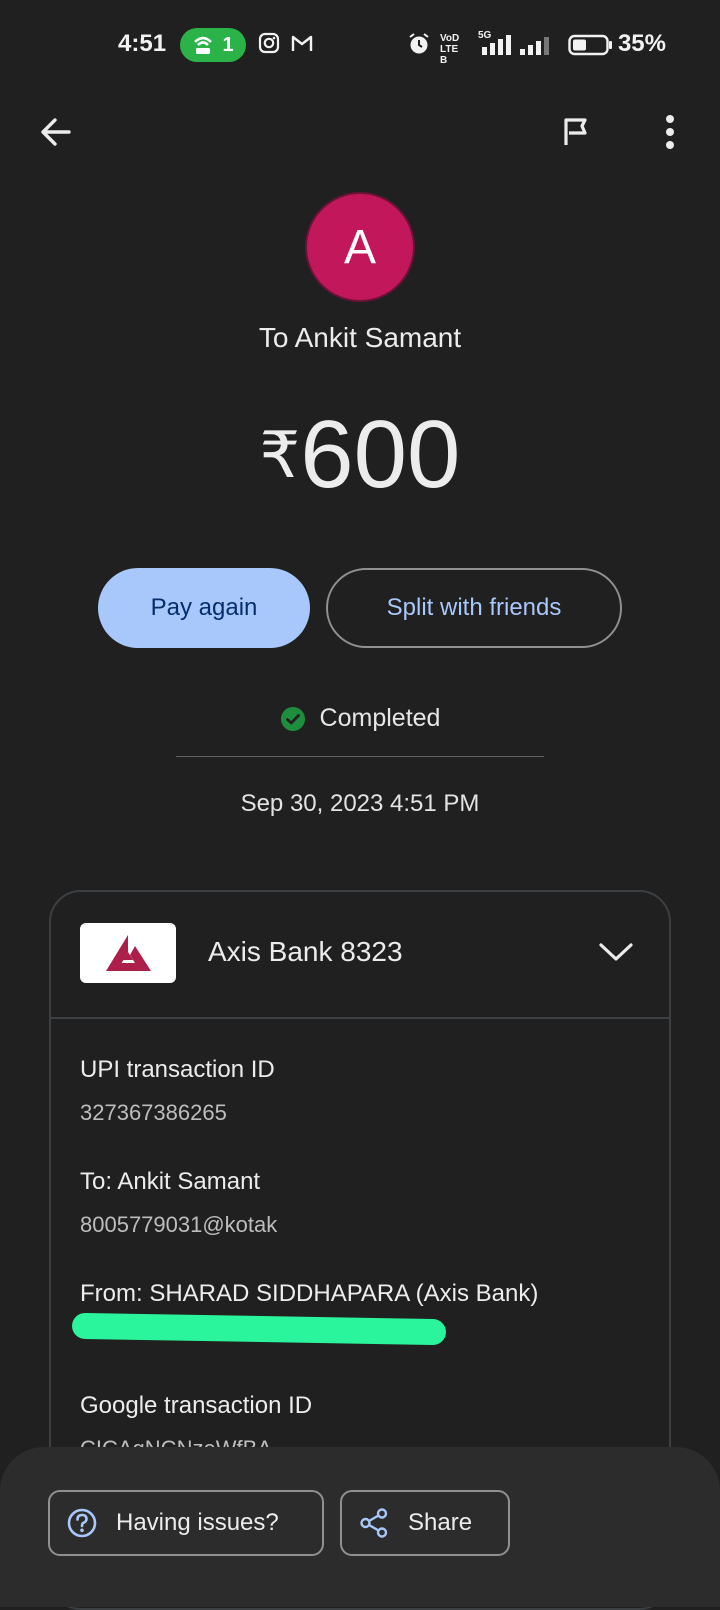  What do you see at coordinates (203, 45) in the screenshot?
I see `hotspot-icon` at bounding box center [203, 45].